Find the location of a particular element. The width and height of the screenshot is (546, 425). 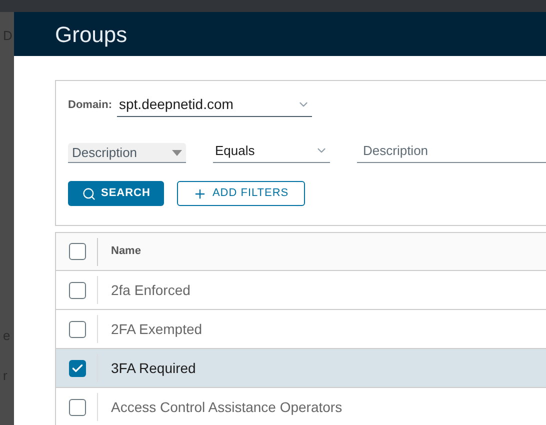

description-field: Description is located at coordinates (451, 151).